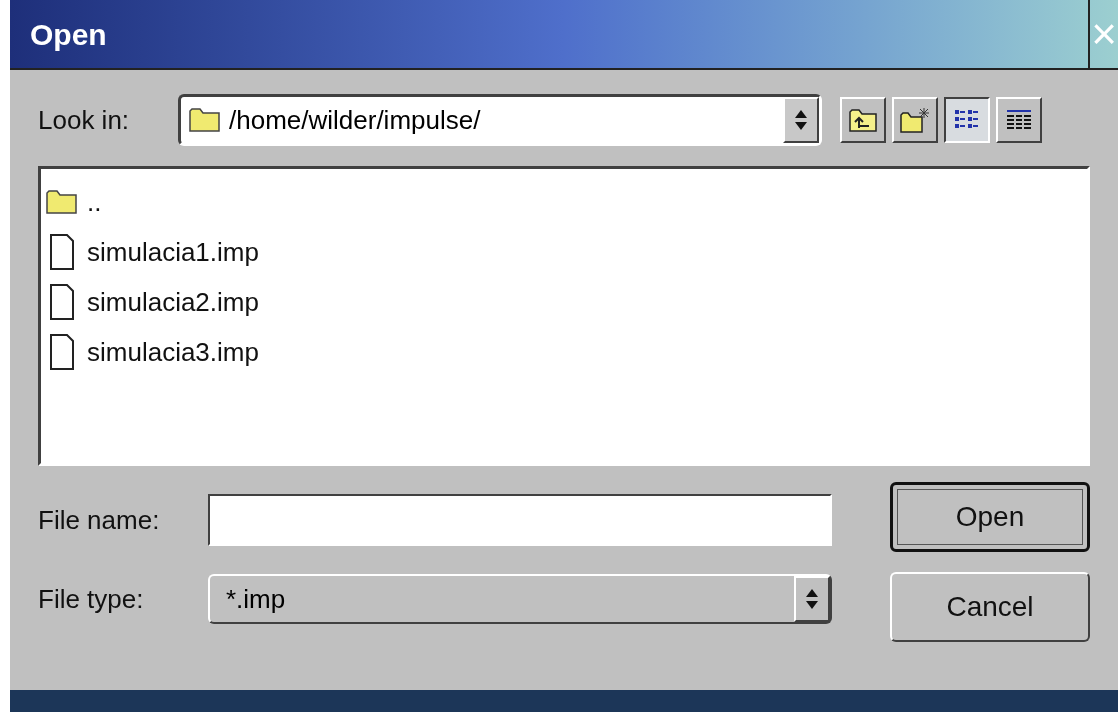 The width and height of the screenshot is (1118, 712). What do you see at coordinates (520, 599) in the screenshot?
I see `file-type-dropdown: *.imp` at bounding box center [520, 599].